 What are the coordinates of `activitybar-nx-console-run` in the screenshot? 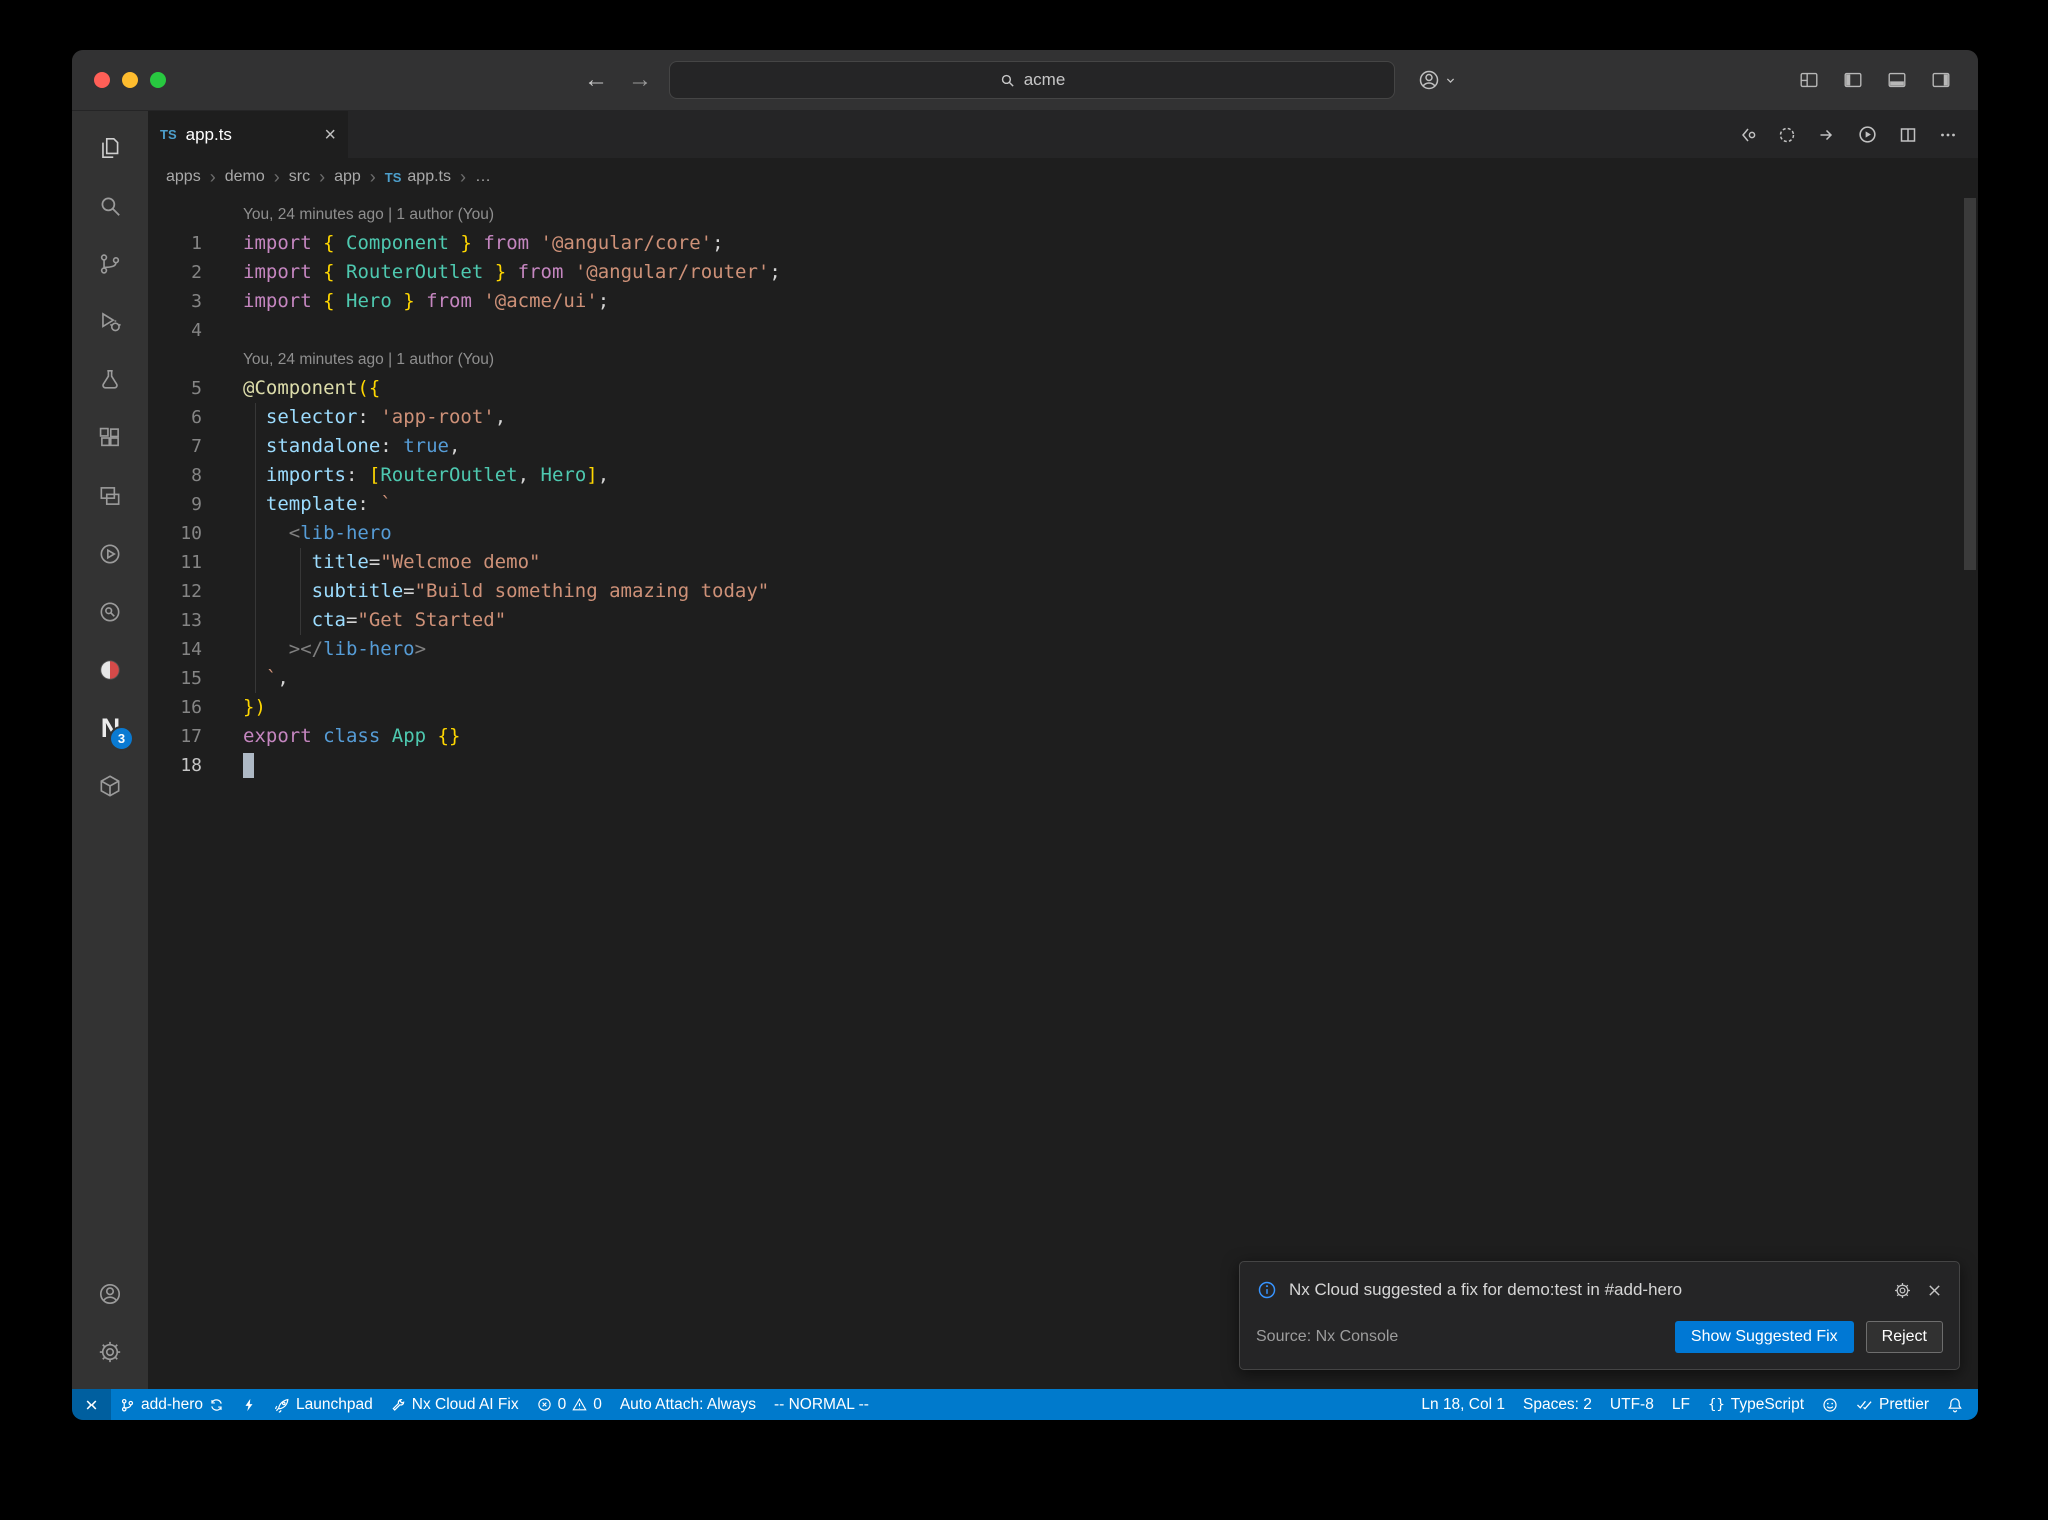 It's located at (110, 554).